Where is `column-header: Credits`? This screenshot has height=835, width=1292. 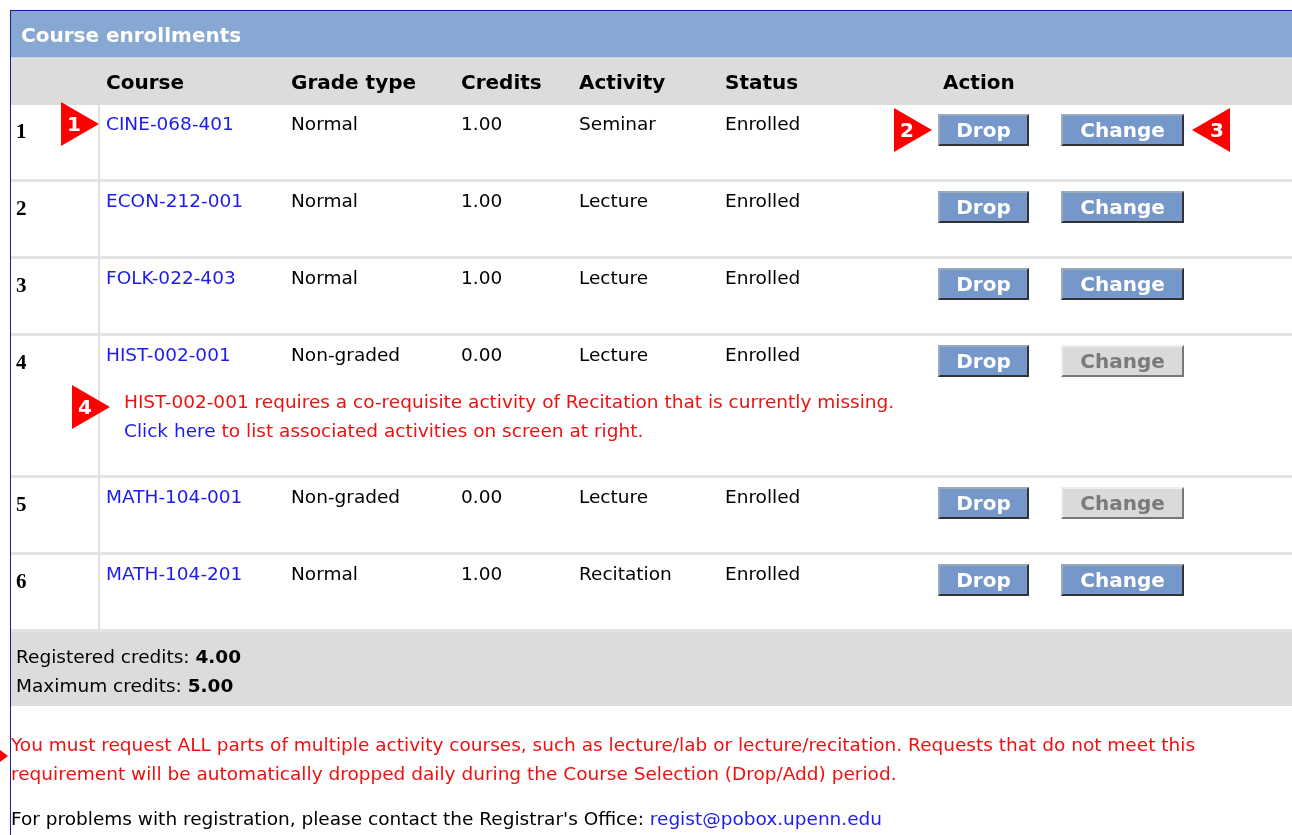
column-header: Credits is located at coordinates (501, 81).